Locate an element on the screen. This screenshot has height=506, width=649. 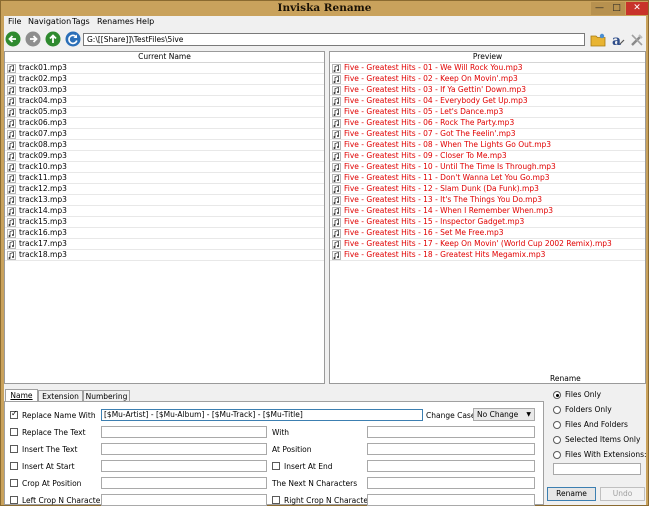
insert-the-text-input is located at coordinates (184, 449).